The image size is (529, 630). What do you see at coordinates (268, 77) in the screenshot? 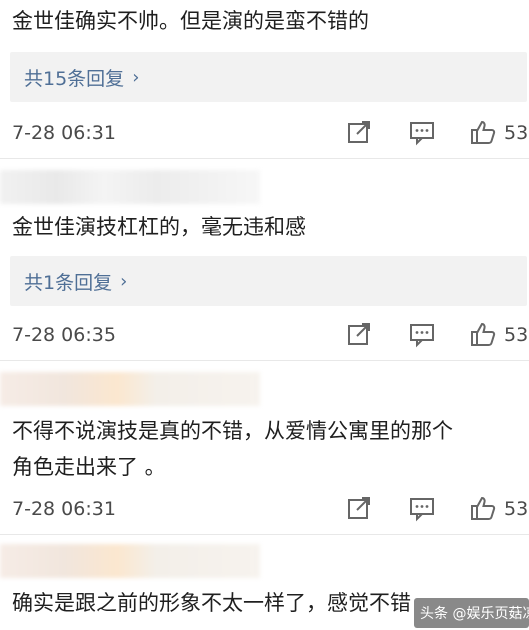
I see `comment-1-replies-button: 共15条回复 ›` at bounding box center [268, 77].